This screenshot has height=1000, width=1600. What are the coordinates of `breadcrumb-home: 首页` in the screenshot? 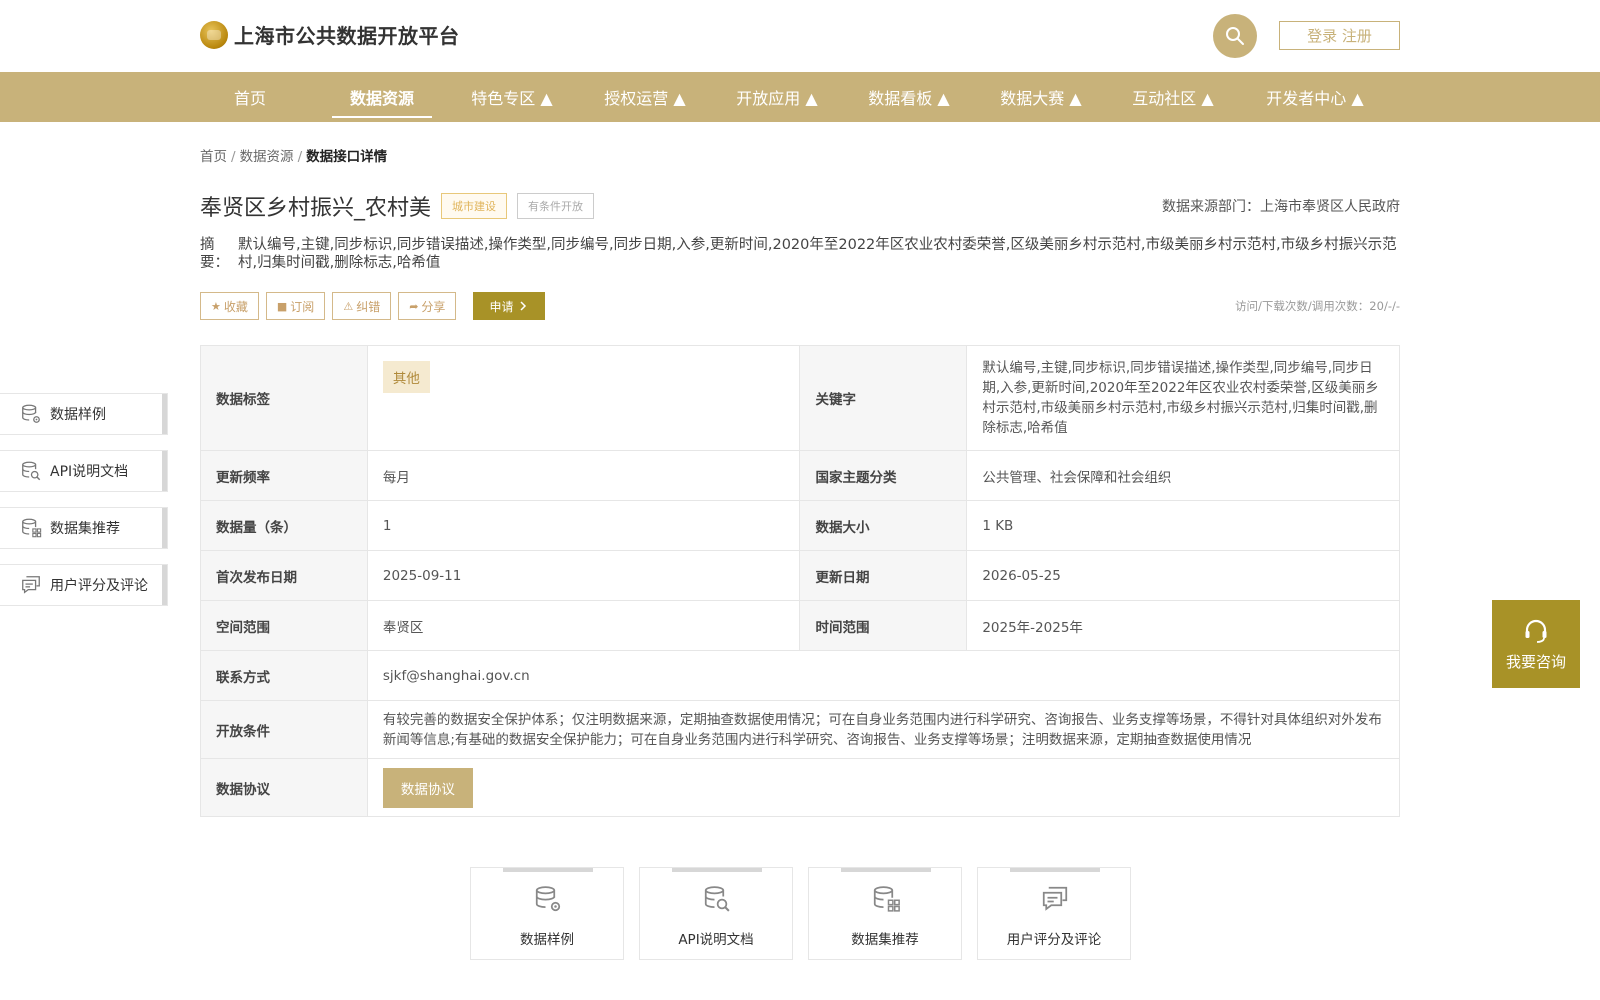 It's located at (213, 157).